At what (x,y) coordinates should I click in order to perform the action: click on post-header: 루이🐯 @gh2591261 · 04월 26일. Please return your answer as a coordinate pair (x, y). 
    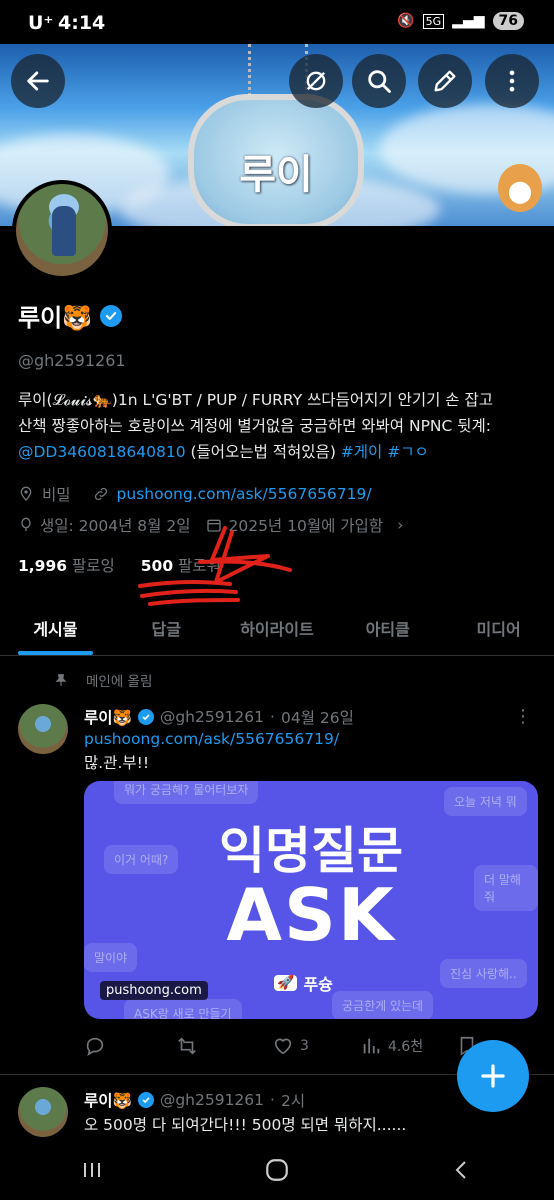
    Looking at the image, I should click on (219, 717).